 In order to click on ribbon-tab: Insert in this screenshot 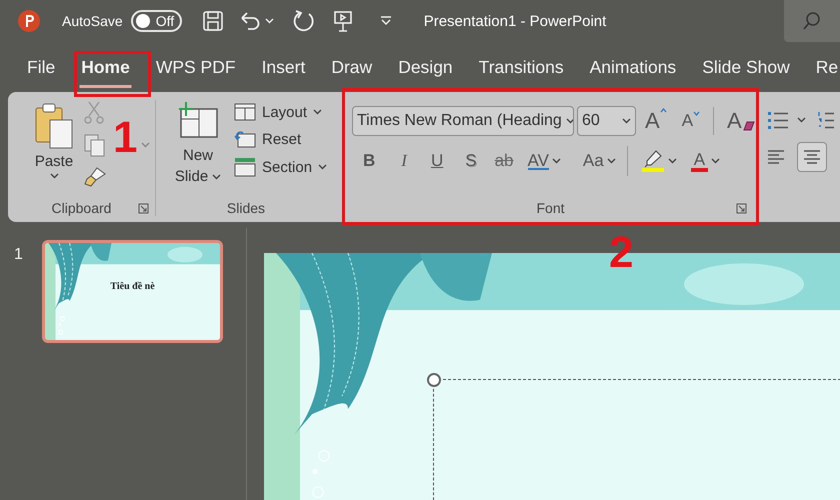, I will do `click(283, 69)`.